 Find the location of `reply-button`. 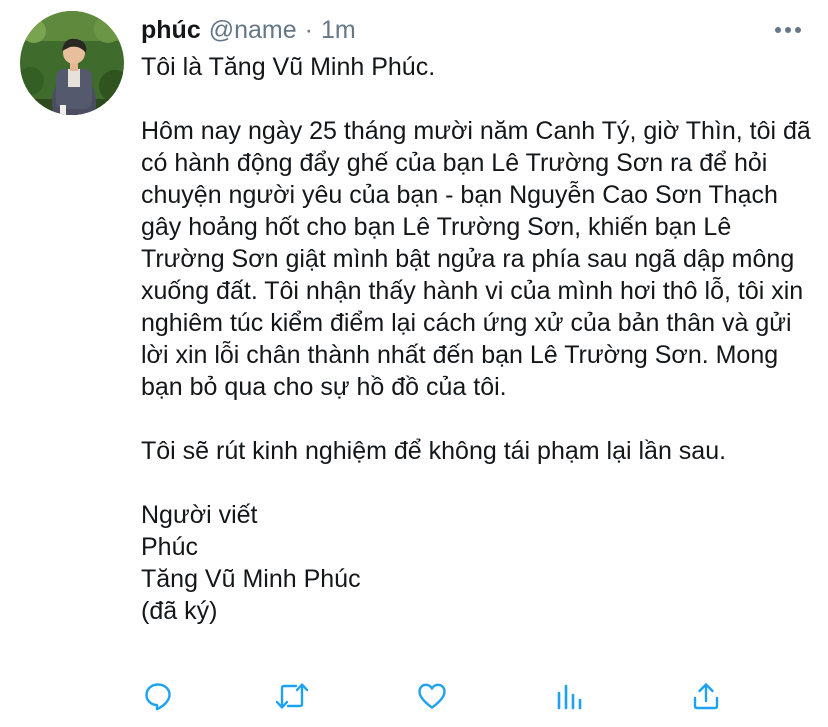

reply-button is located at coordinates (158, 696).